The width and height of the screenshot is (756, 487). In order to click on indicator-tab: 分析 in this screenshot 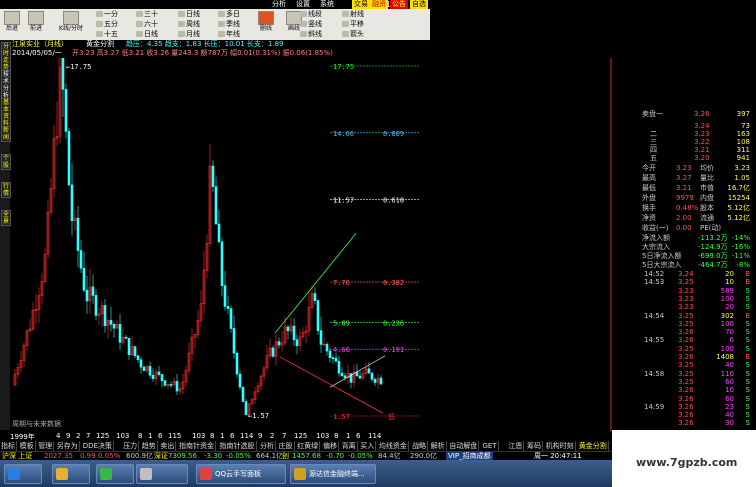, I will do `click(267, 446)`.